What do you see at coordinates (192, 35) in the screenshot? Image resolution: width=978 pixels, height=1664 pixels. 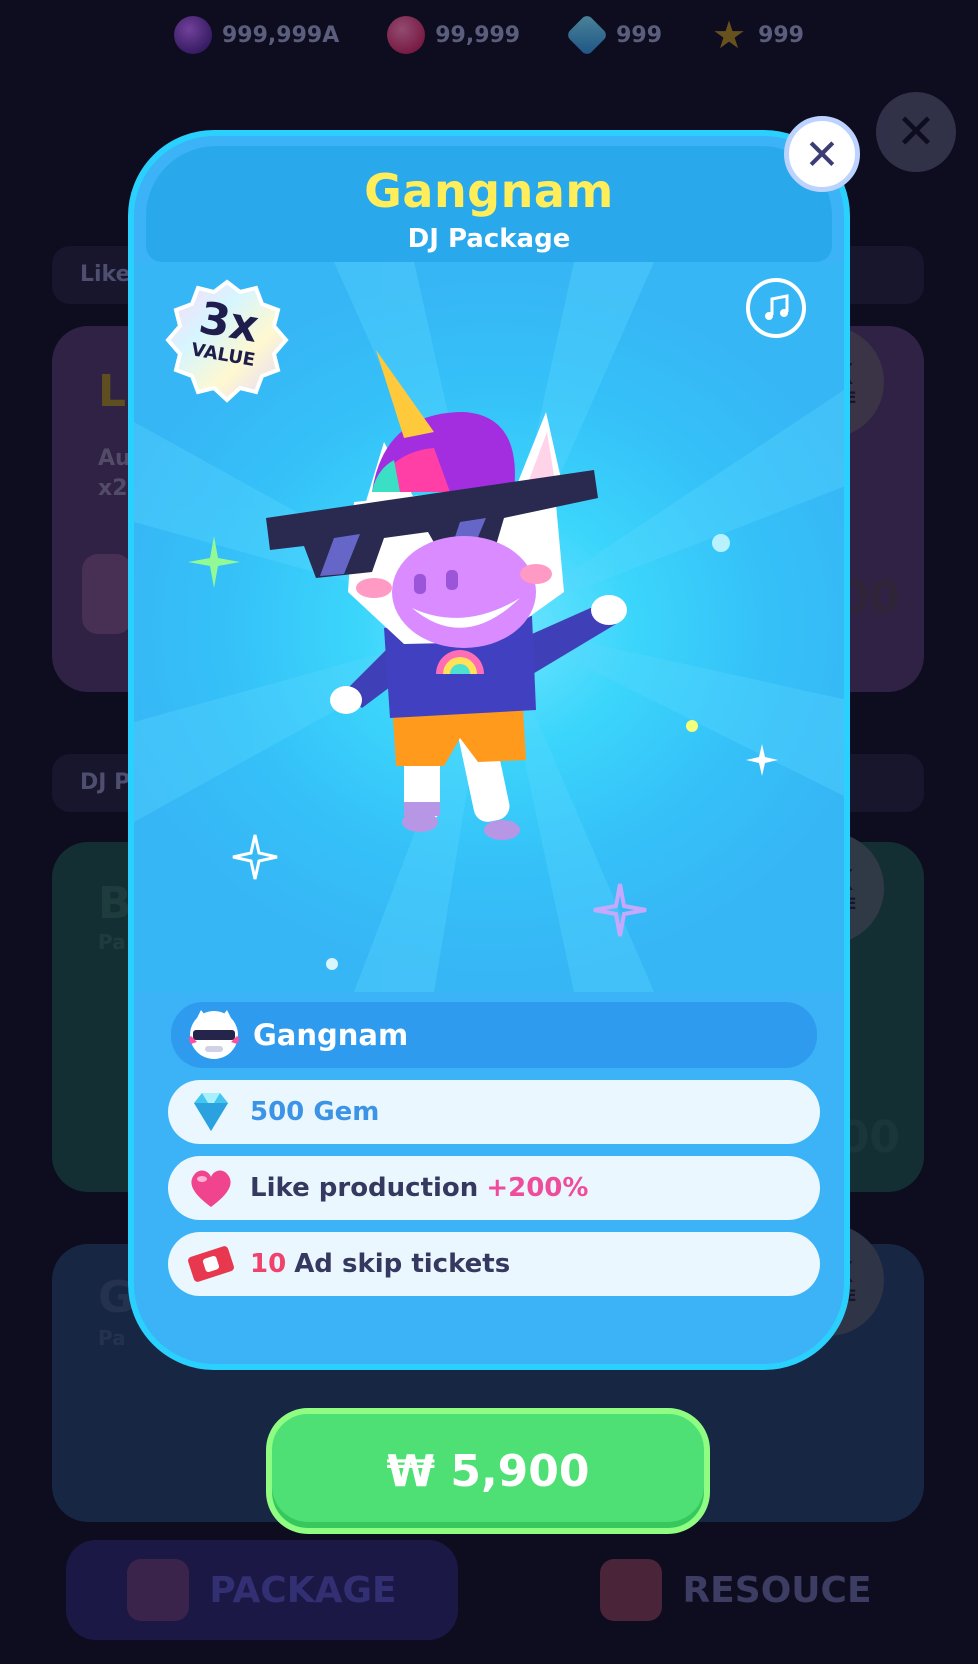 I see `orb-icon` at bounding box center [192, 35].